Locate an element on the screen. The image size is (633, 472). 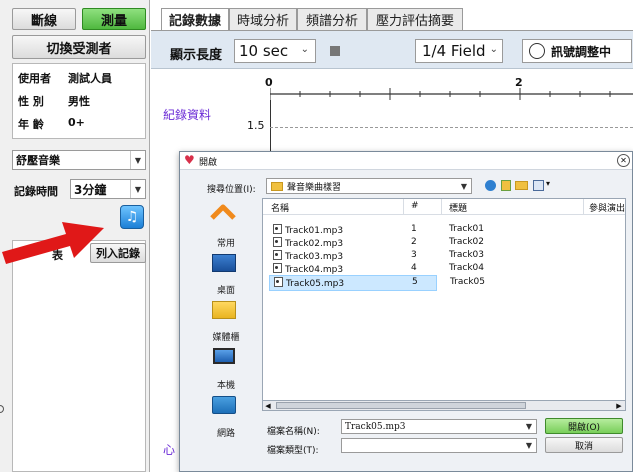
field-select: 1/4 Field ⌄ is located at coordinates (459, 51).